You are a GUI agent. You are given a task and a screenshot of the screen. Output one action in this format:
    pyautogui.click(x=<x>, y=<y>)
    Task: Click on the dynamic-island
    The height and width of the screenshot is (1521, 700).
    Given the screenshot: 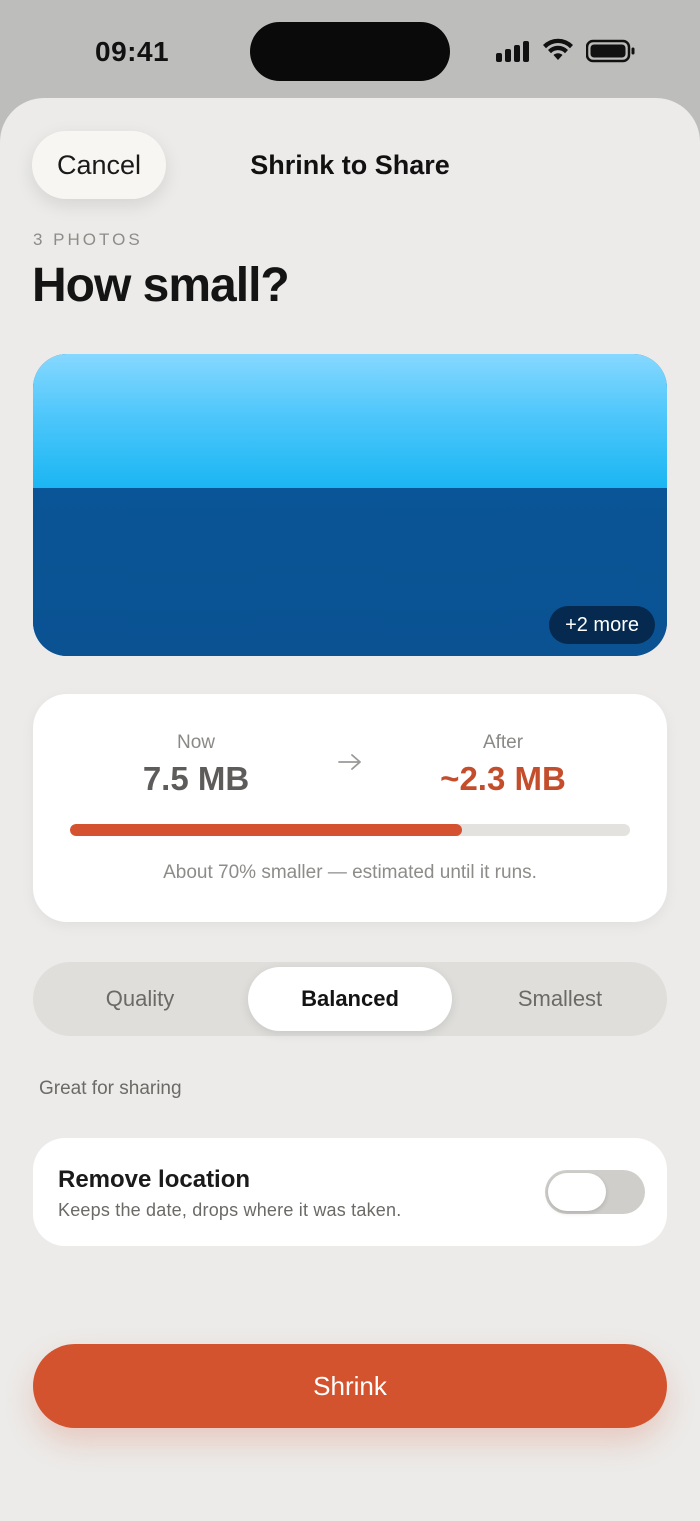 What is the action you would take?
    pyautogui.click(x=350, y=51)
    